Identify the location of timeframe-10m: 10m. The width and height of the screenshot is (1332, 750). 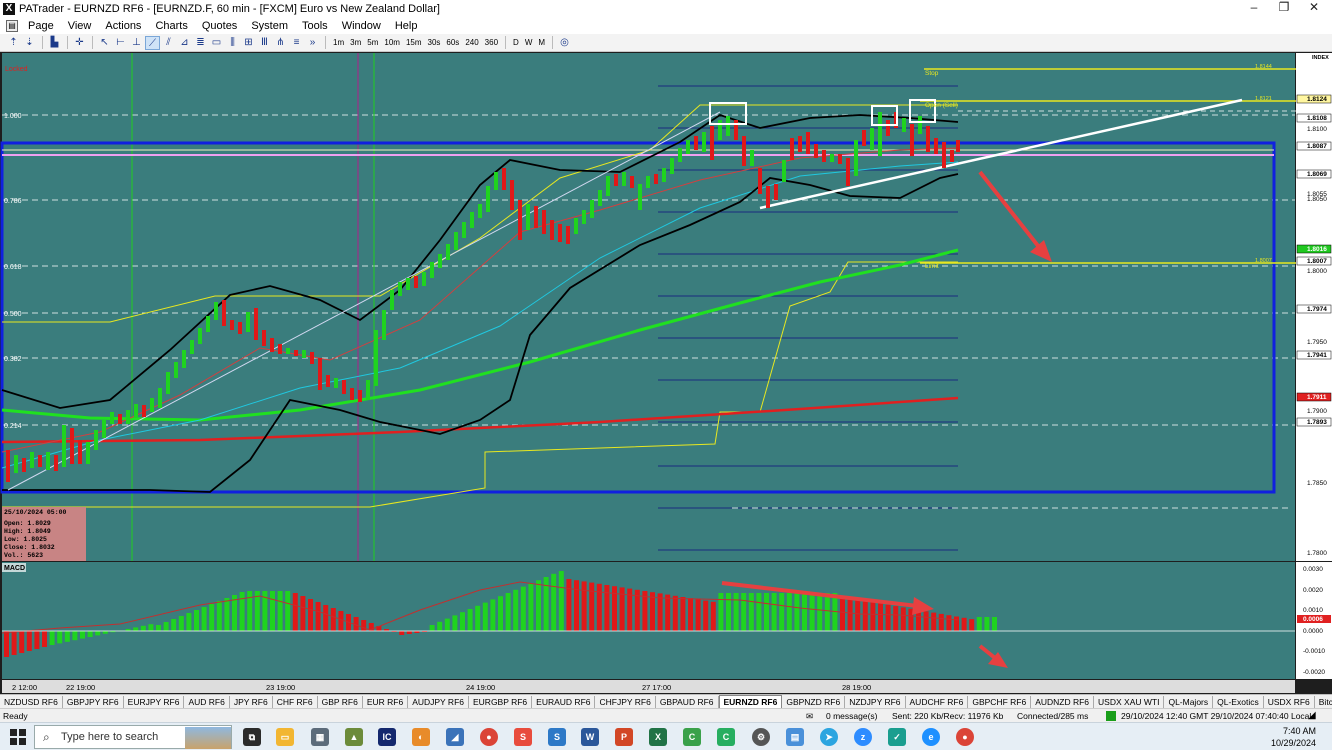
(392, 43).